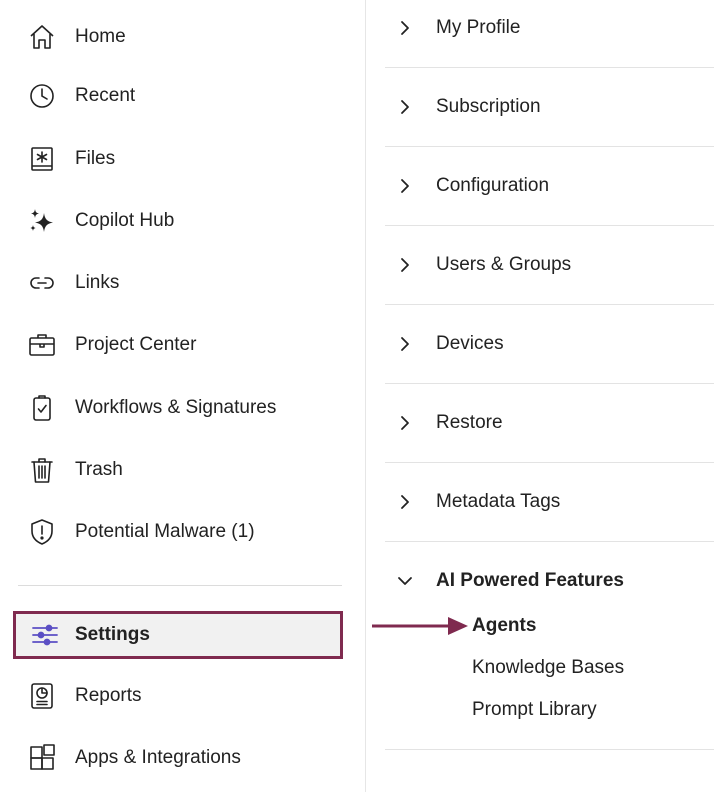 The image size is (714, 792). I want to click on section-label: Configuration, so click(493, 185).